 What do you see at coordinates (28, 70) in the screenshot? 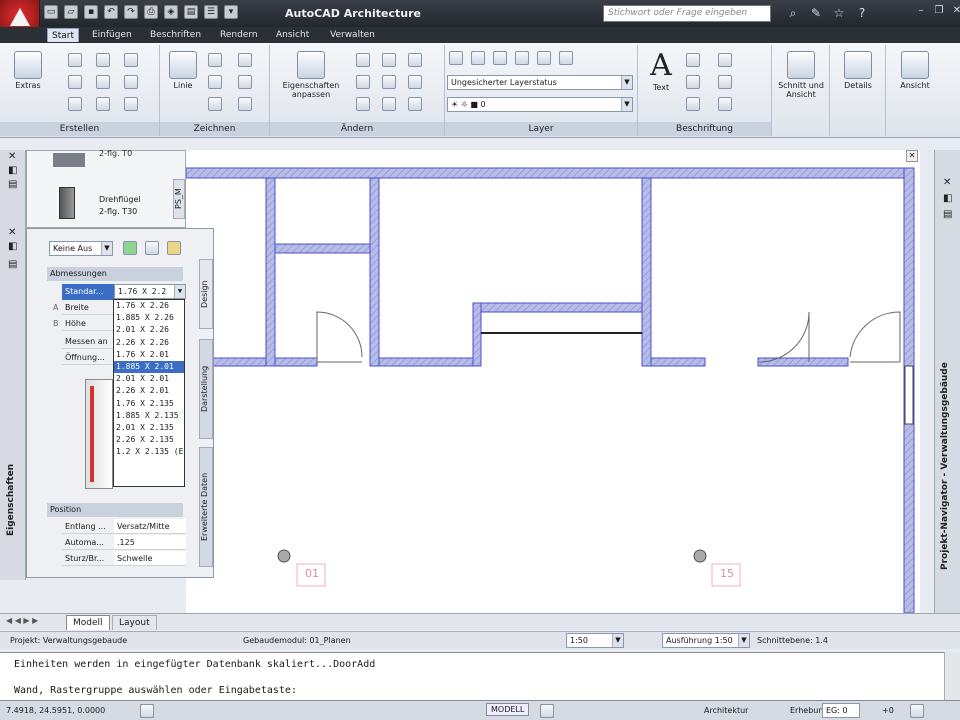
I see `extras-button: Extras` at bounding box center [28, 70].